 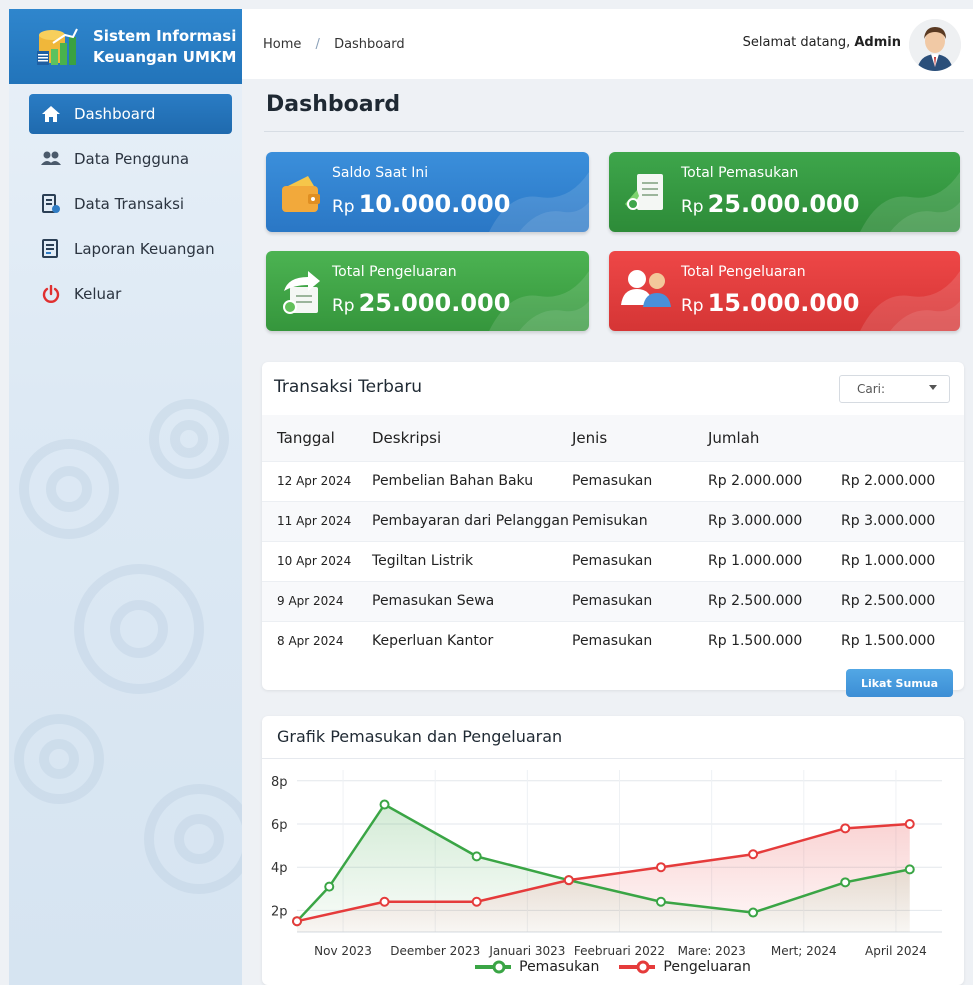 I want to click on sidebar-item-label: Data Pengguna, so click(x=132, y=159).